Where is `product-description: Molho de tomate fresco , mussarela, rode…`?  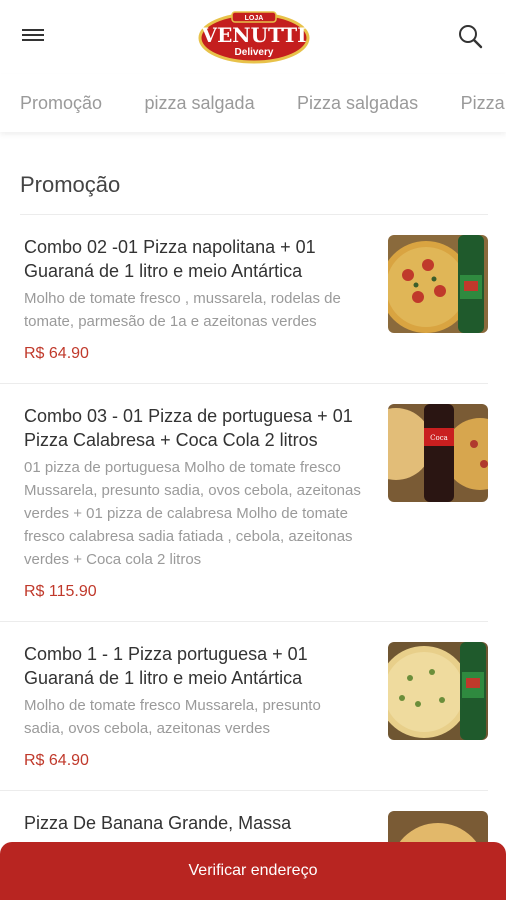 product-description: Molho de tomate fresco , mussarela, rode… is located at coordinates (182, 310).